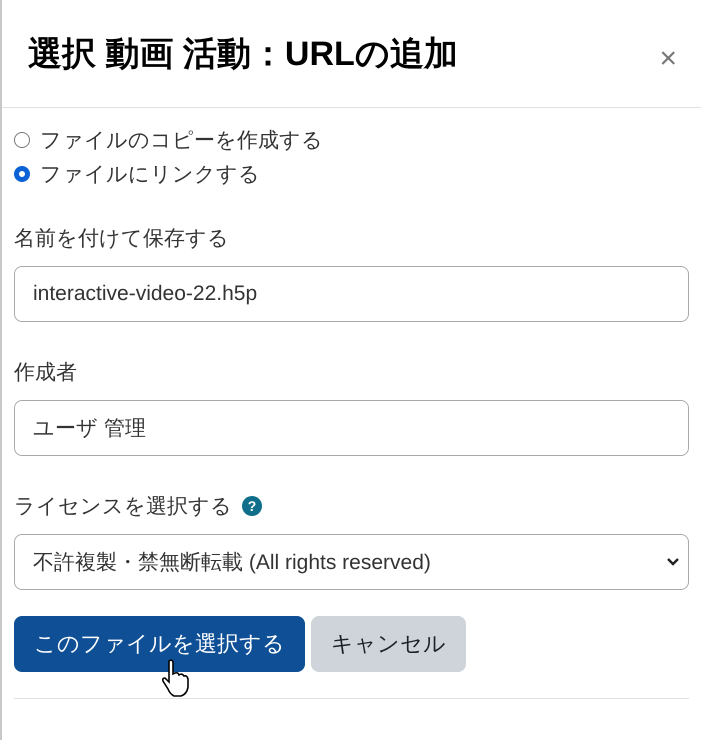  What do you see at coordinates (668, 59) in the screenshot?
I see `close-button: ×` at bounding box center [668, 59].